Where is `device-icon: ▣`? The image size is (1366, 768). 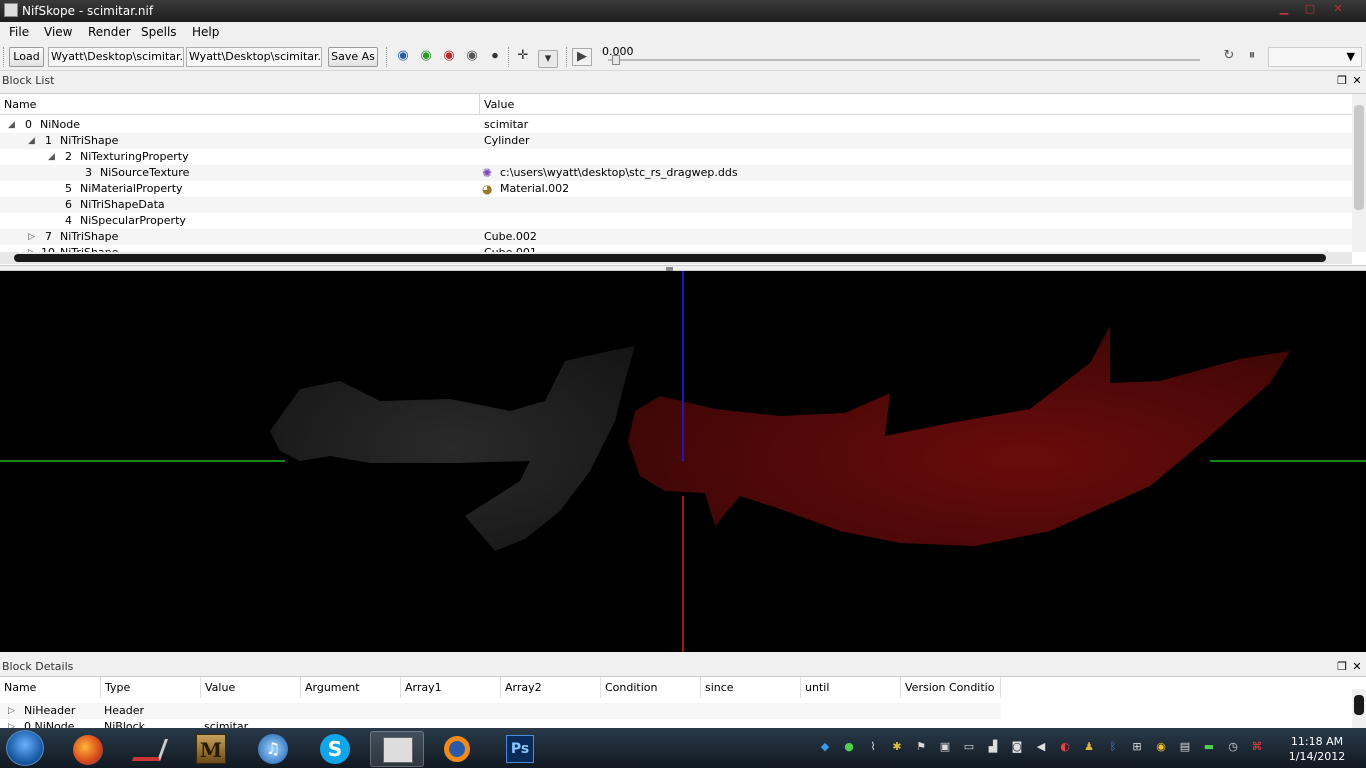
device-icon: ▣ is located at coordinates (945, 747).